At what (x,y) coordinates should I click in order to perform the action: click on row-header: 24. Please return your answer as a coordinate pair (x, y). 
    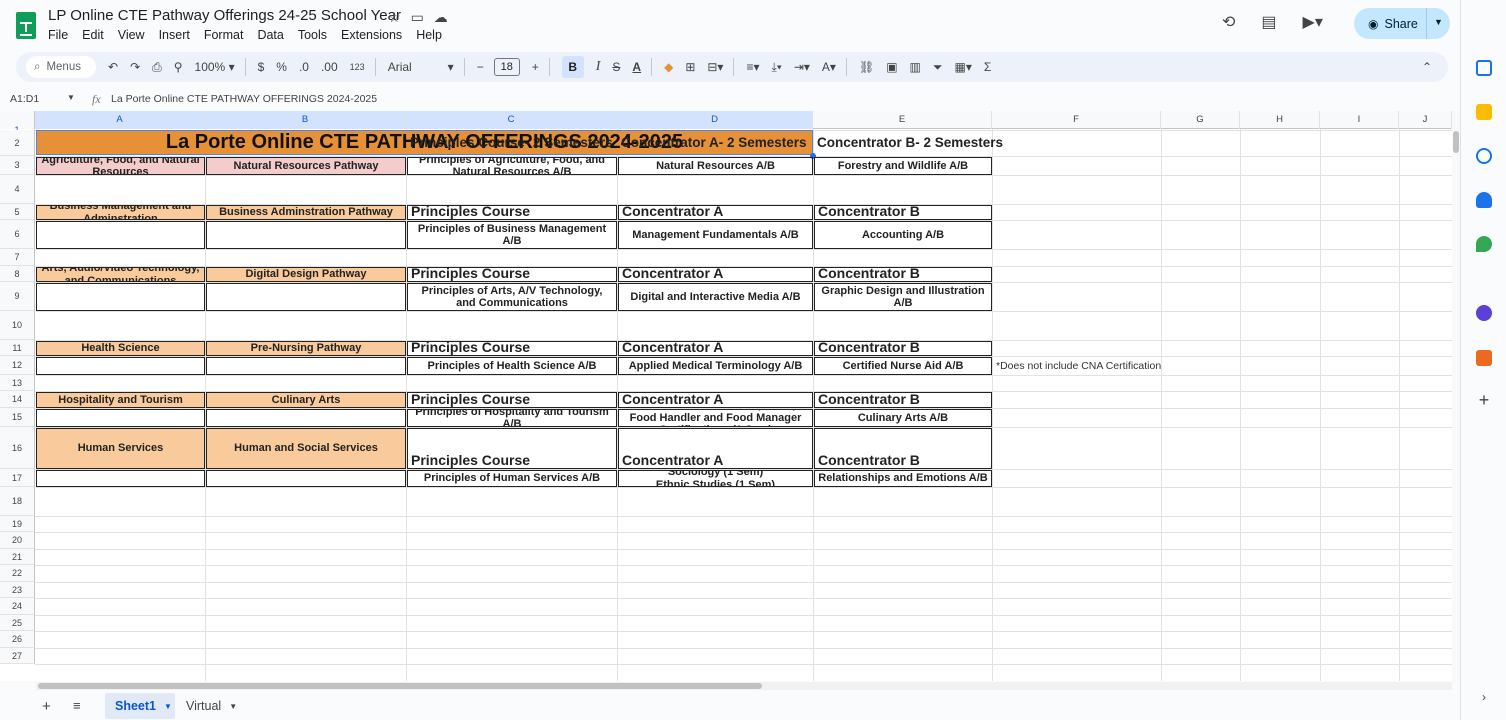
    Looking at the image, I should click on (17, 606).